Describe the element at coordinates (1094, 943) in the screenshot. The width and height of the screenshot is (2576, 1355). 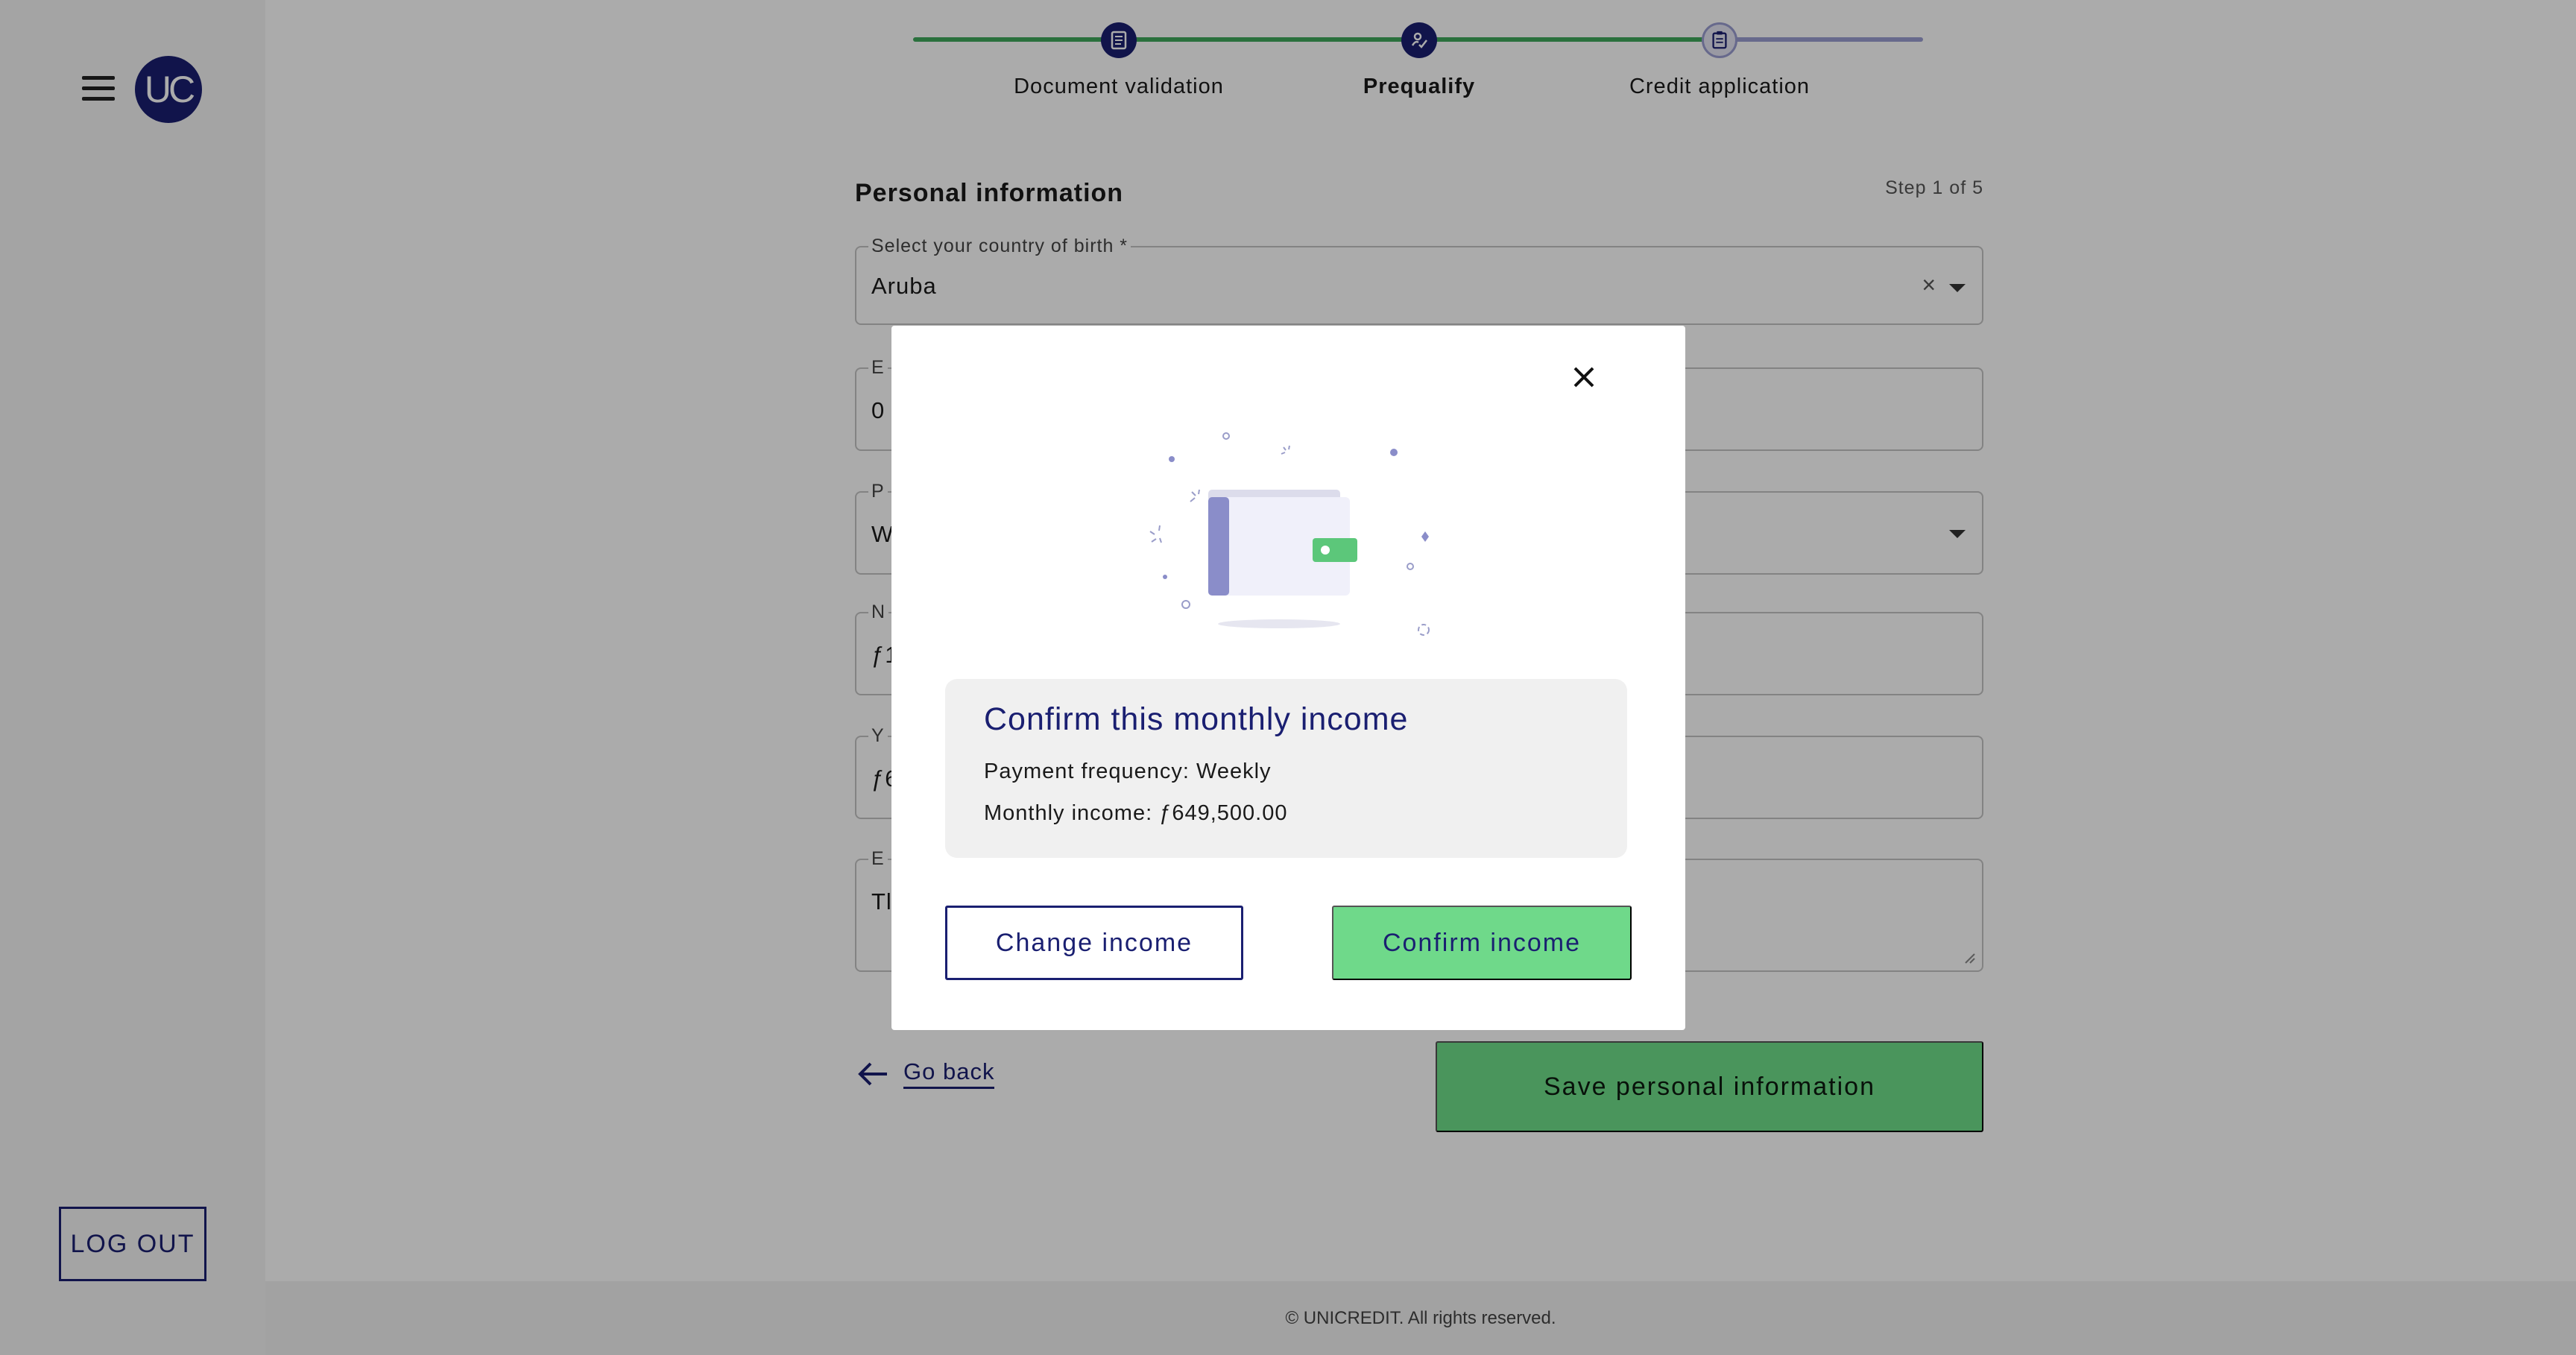
I see `change-income-button: Change income` at that location.